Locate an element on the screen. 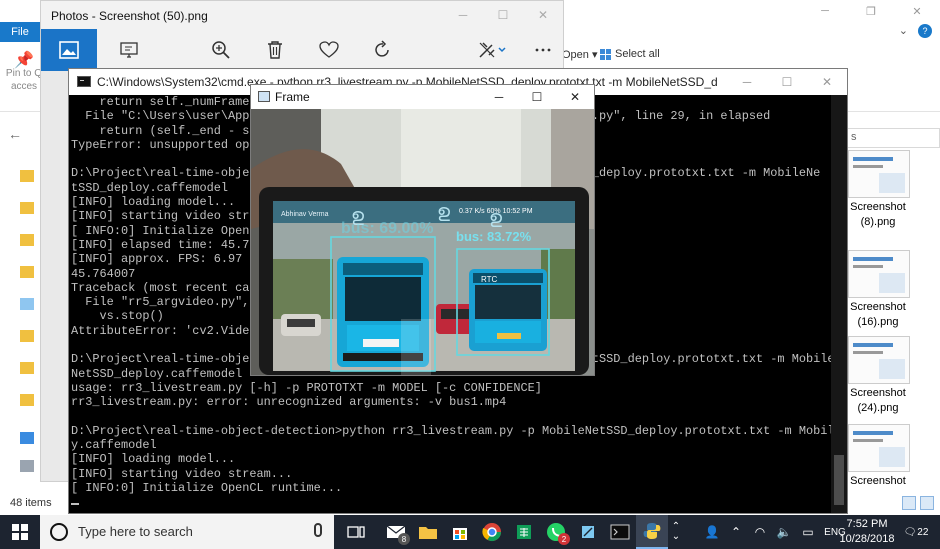 This screenshot has height=549, width=940. navigation-pane is located at coordinates (20, 325).